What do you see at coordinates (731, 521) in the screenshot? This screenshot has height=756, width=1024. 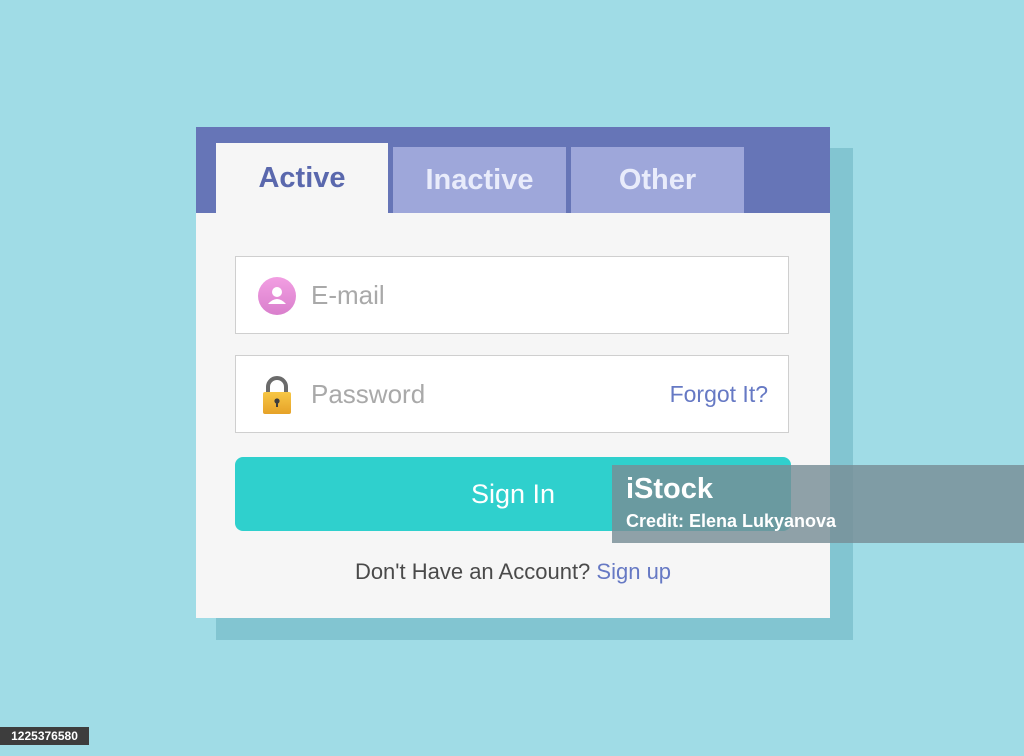 I see `credit-text: Credit: Elena Lukyanova` at bounding box center [731, 521].